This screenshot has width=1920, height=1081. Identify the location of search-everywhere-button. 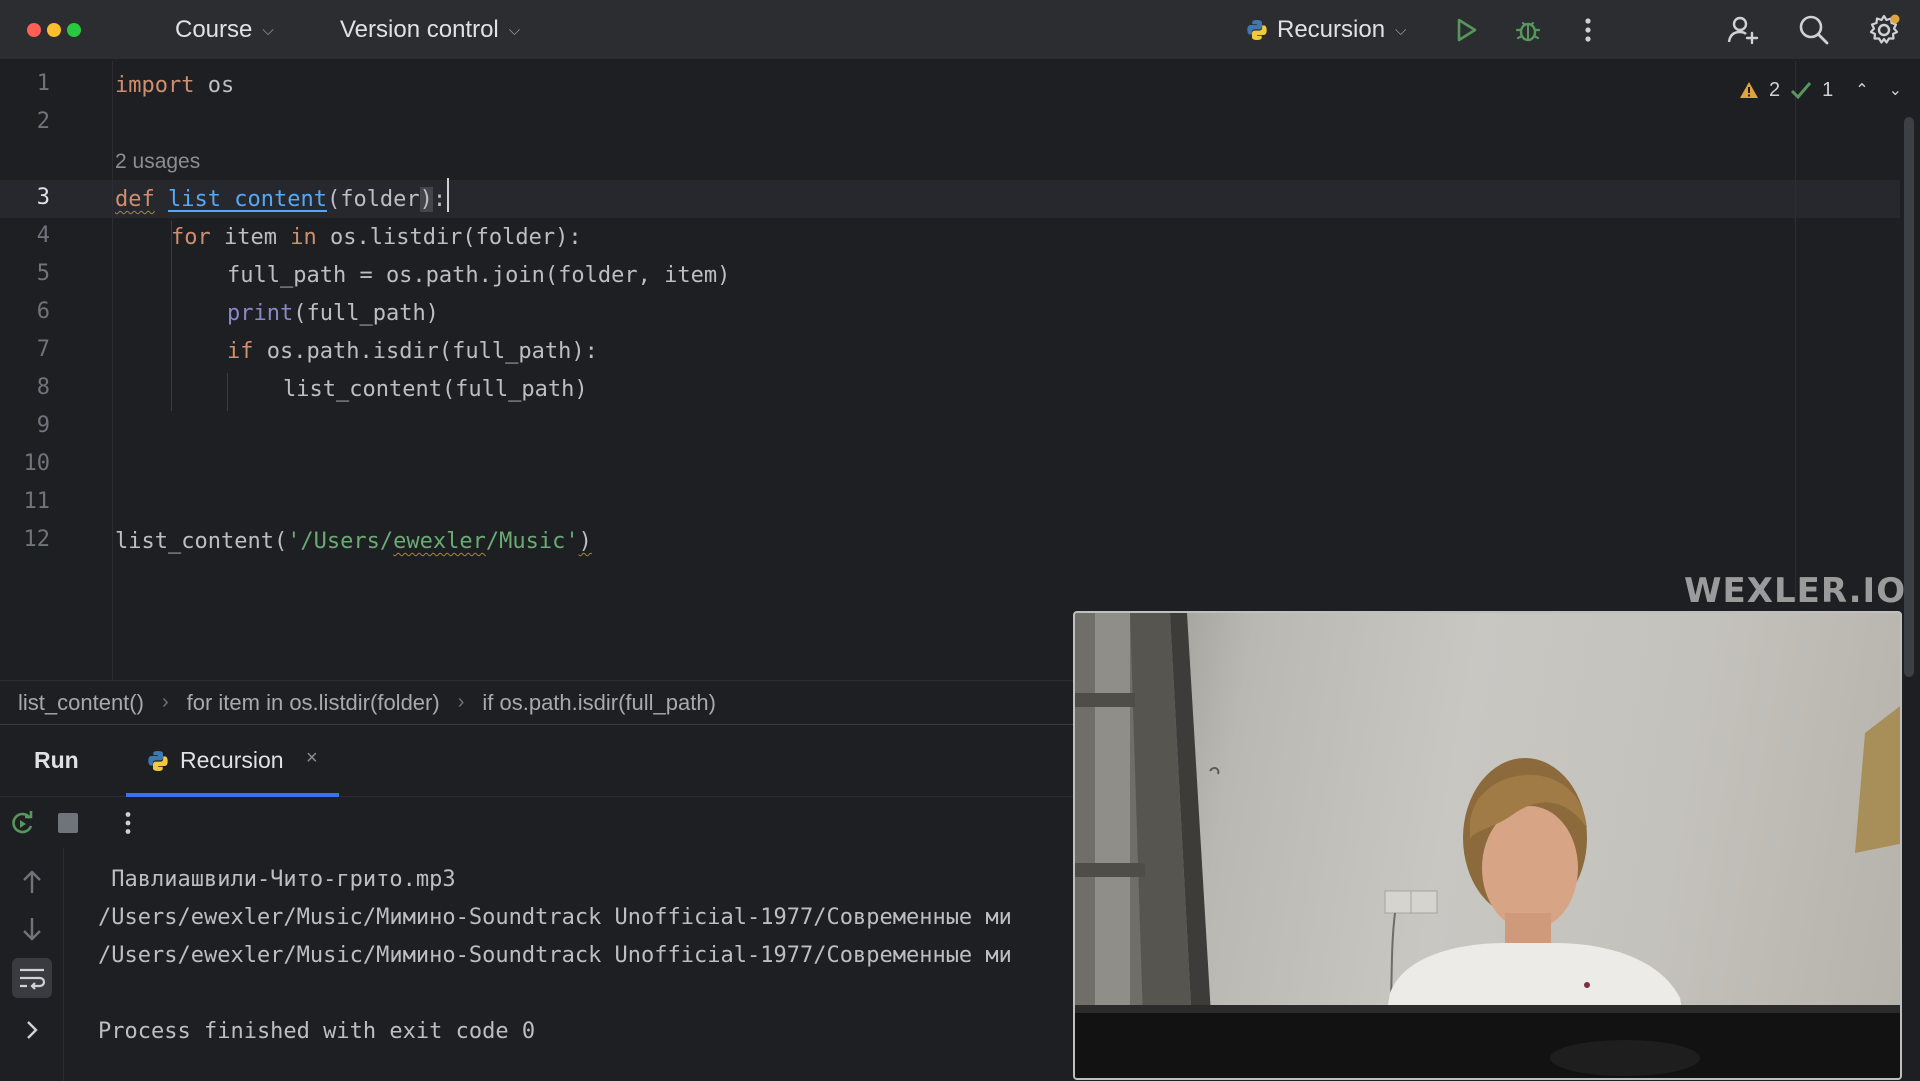
(1814, 30).